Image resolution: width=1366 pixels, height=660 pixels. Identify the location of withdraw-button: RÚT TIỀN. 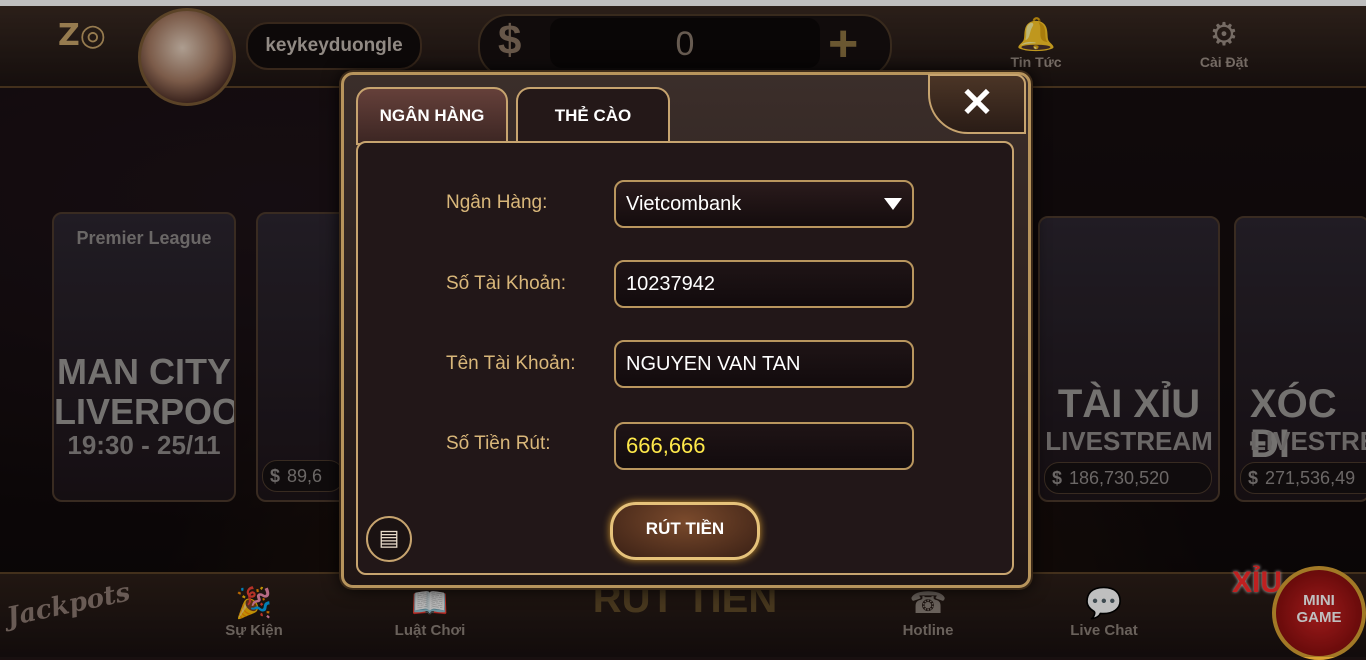
(685, 531).